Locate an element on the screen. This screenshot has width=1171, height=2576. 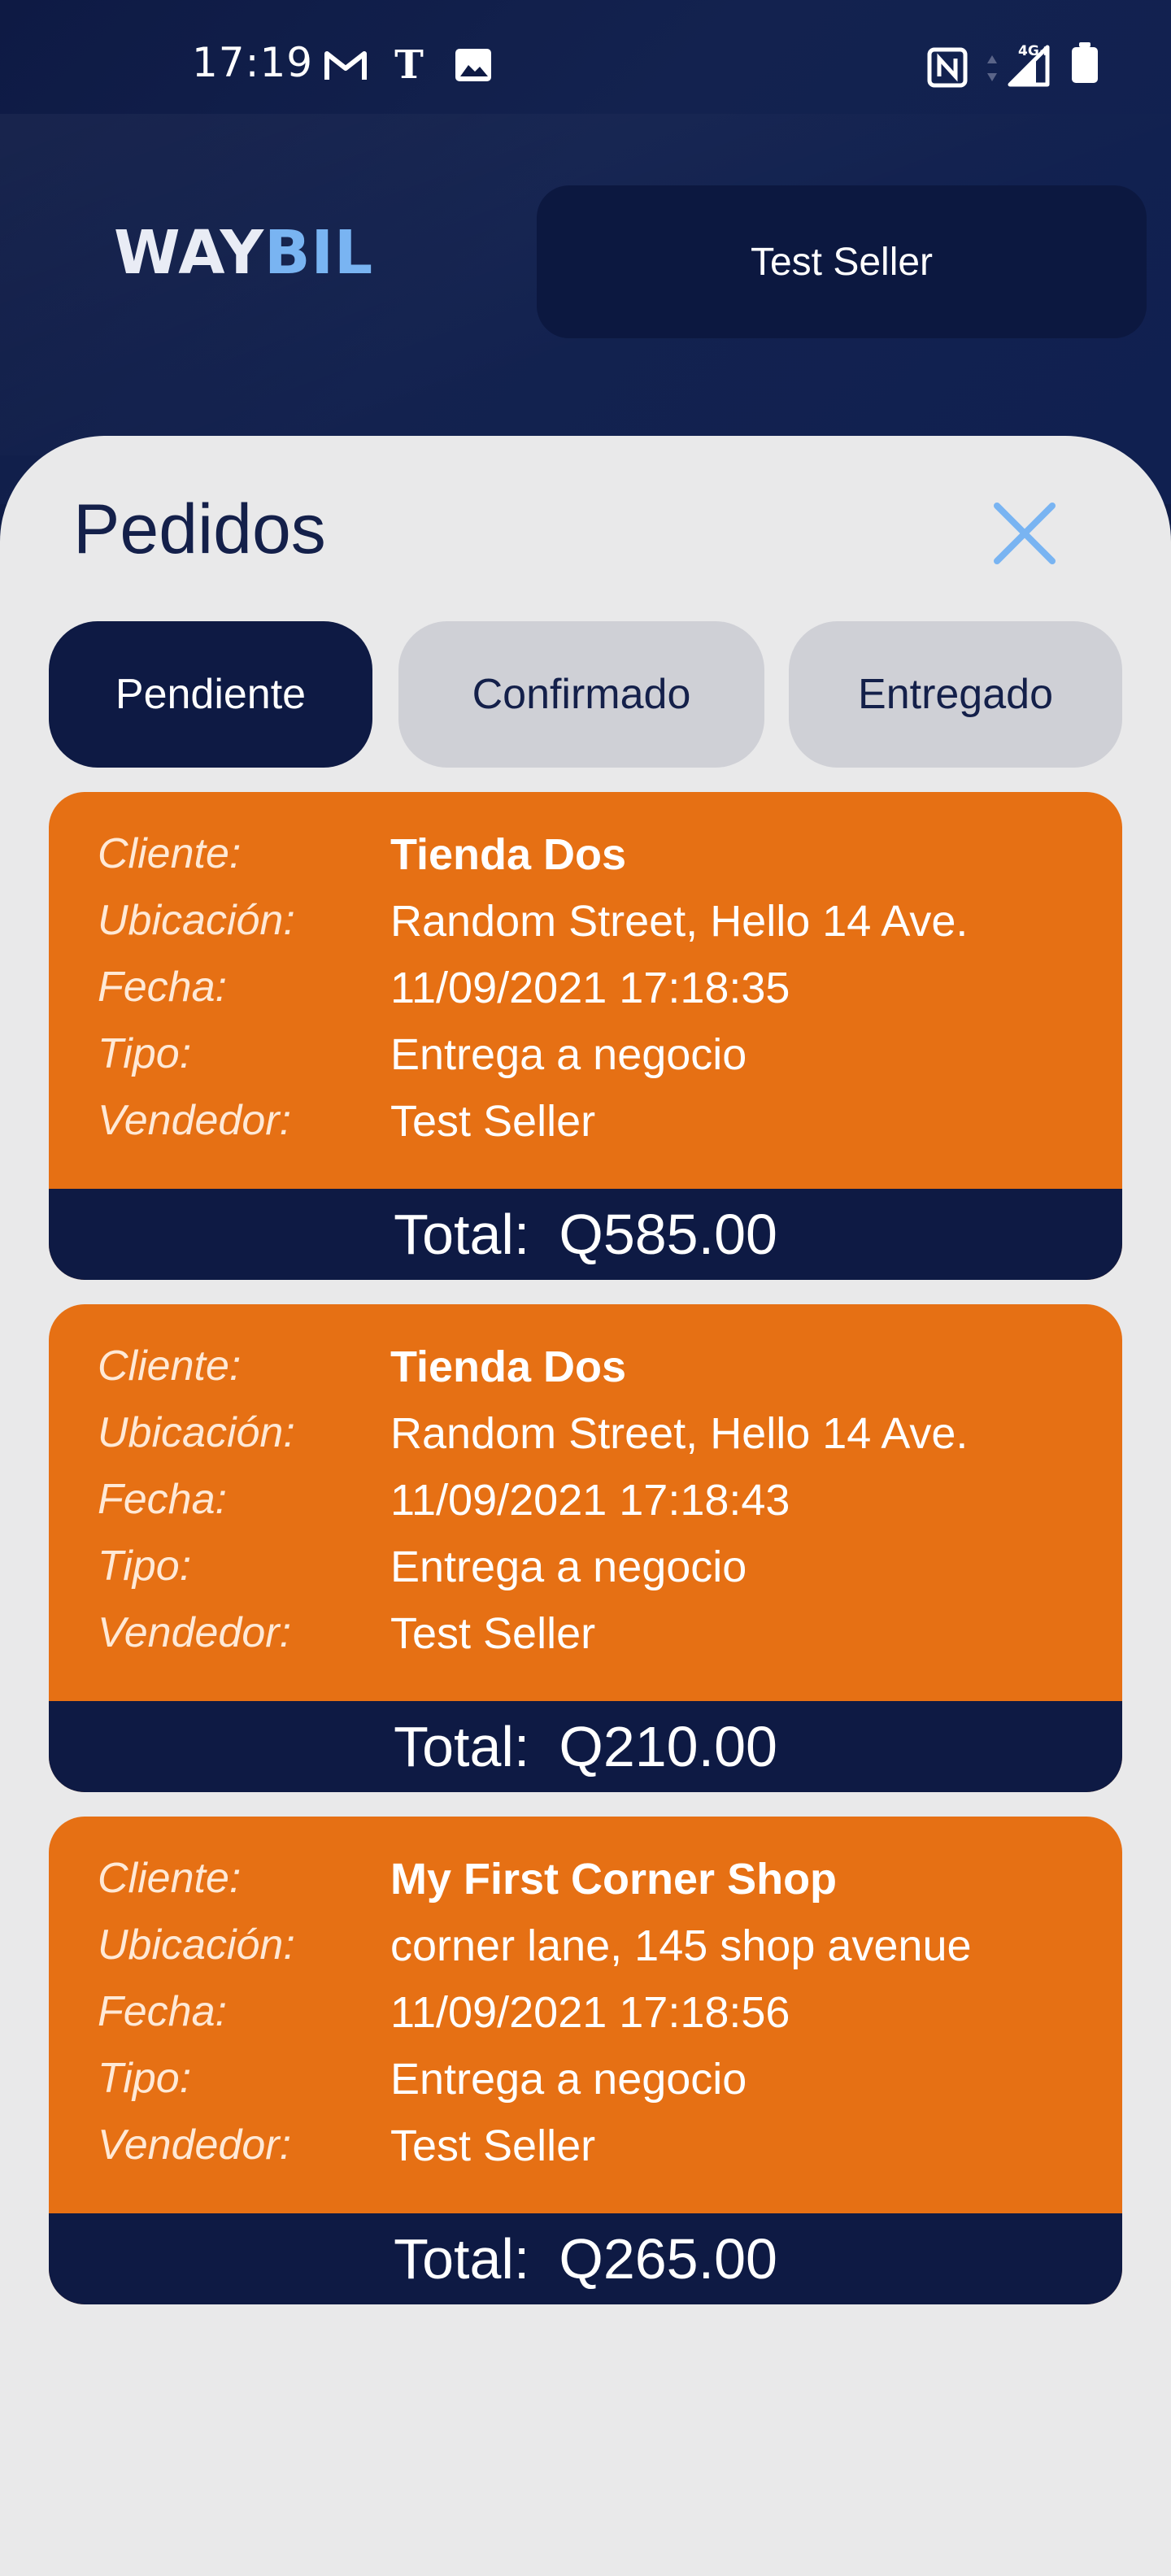
nytimes-icon: T is located at coordinates (409, 64).